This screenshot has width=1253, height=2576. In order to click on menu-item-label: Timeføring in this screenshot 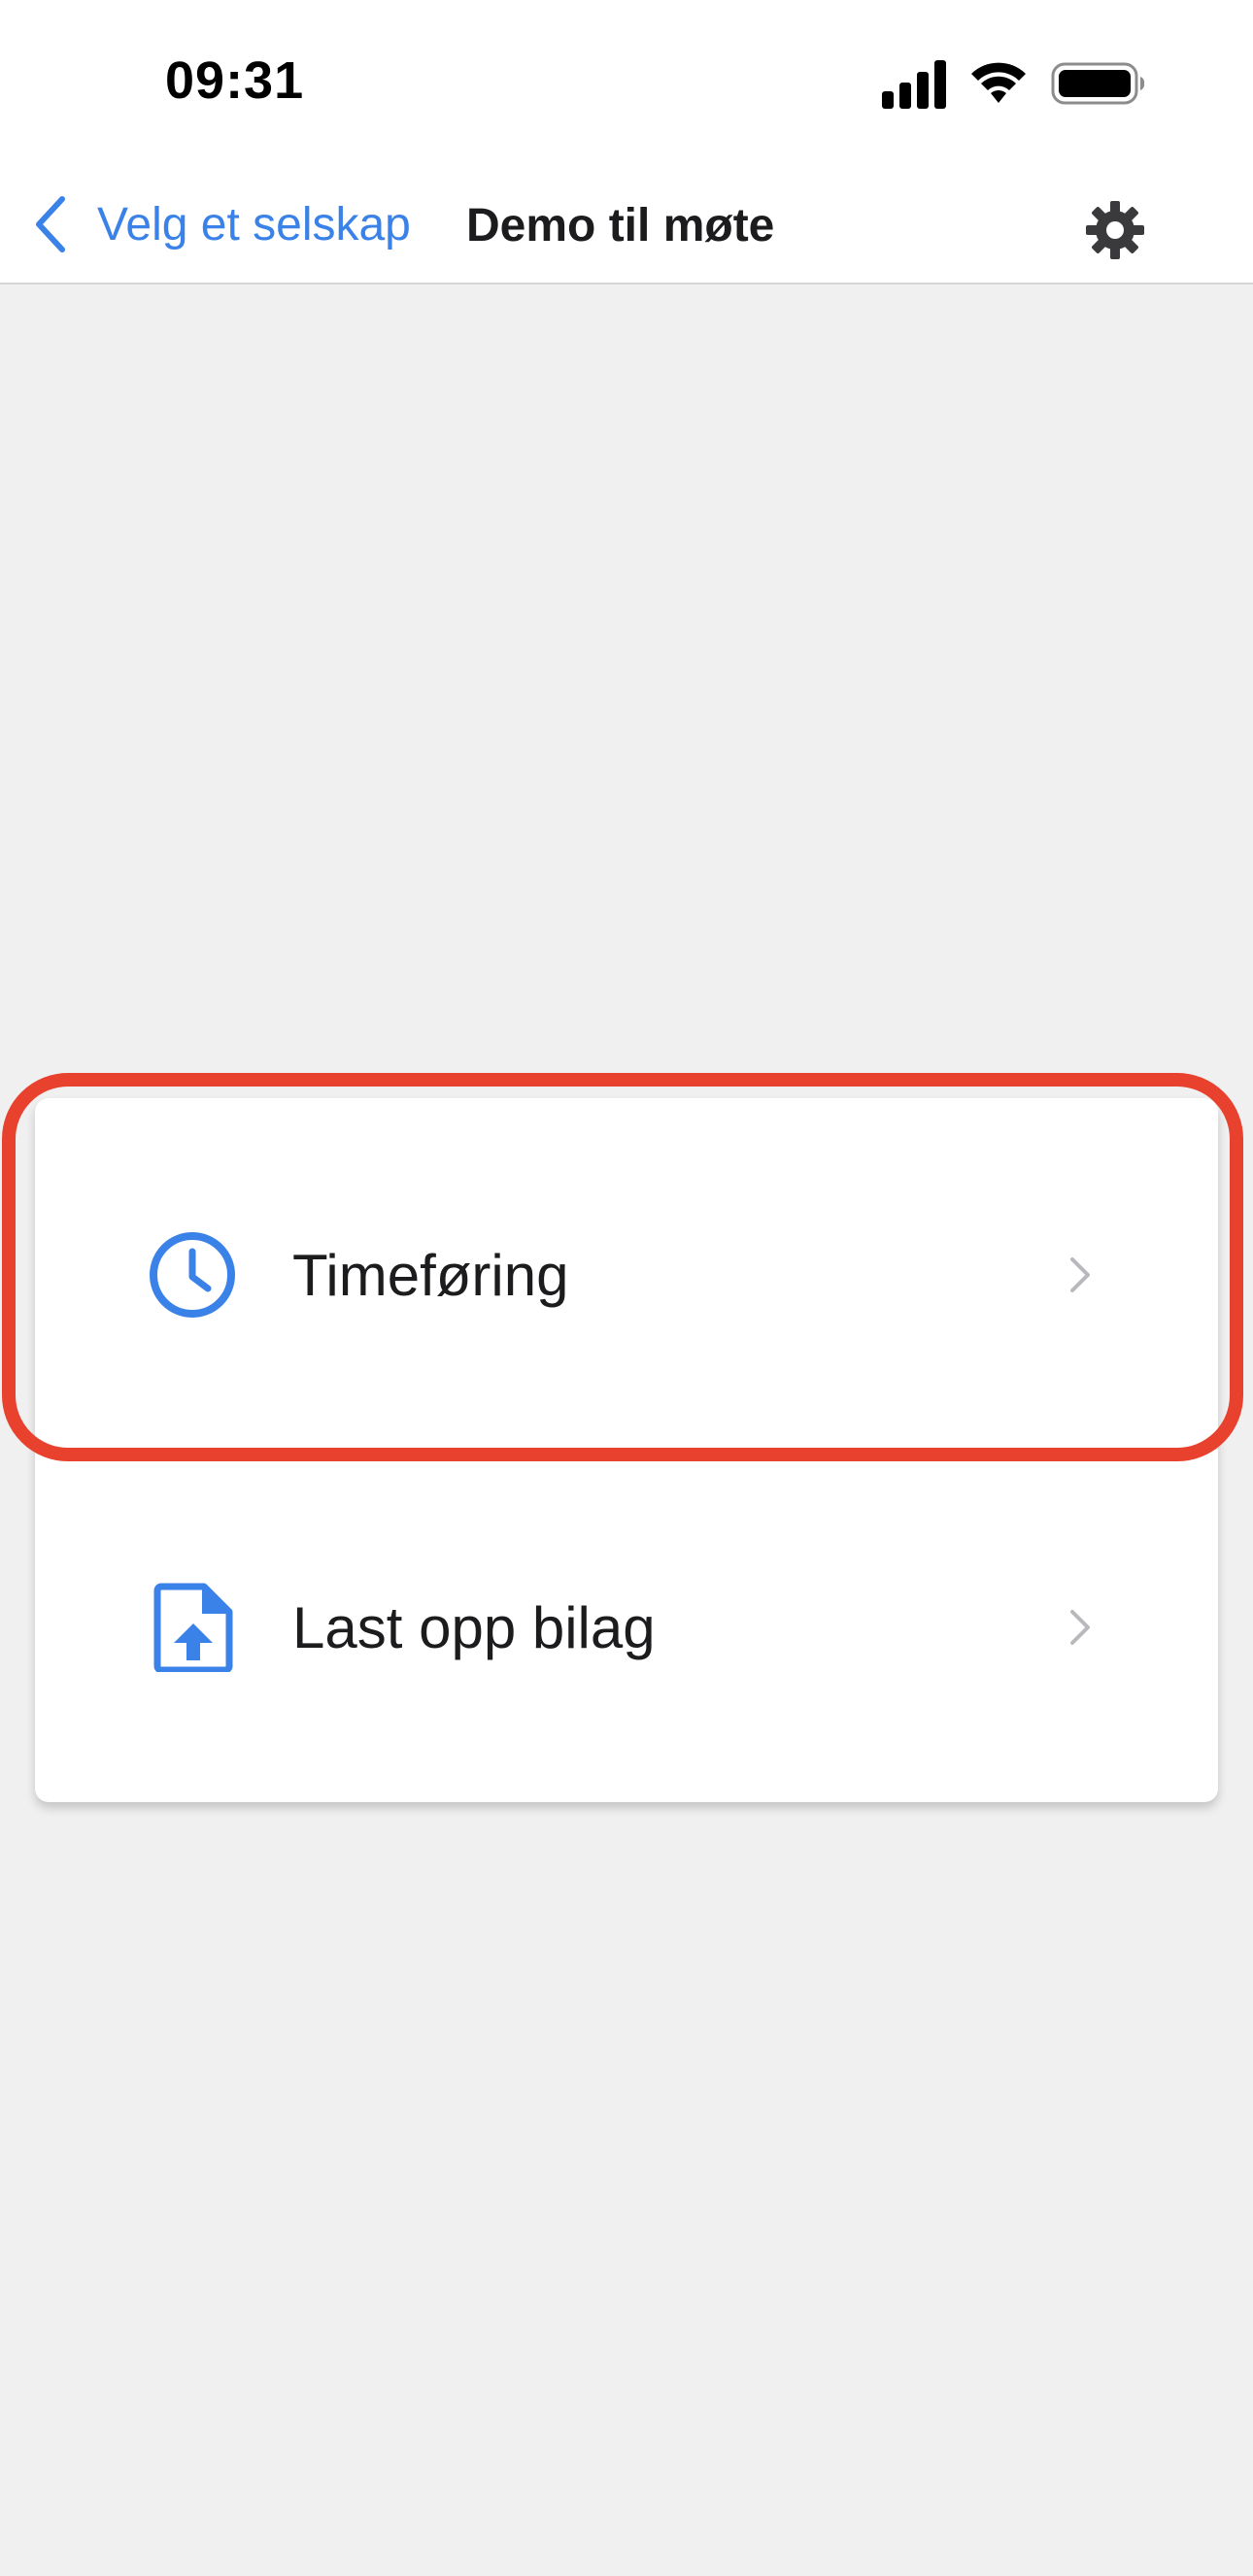, I will do `click(431, 1275)`.